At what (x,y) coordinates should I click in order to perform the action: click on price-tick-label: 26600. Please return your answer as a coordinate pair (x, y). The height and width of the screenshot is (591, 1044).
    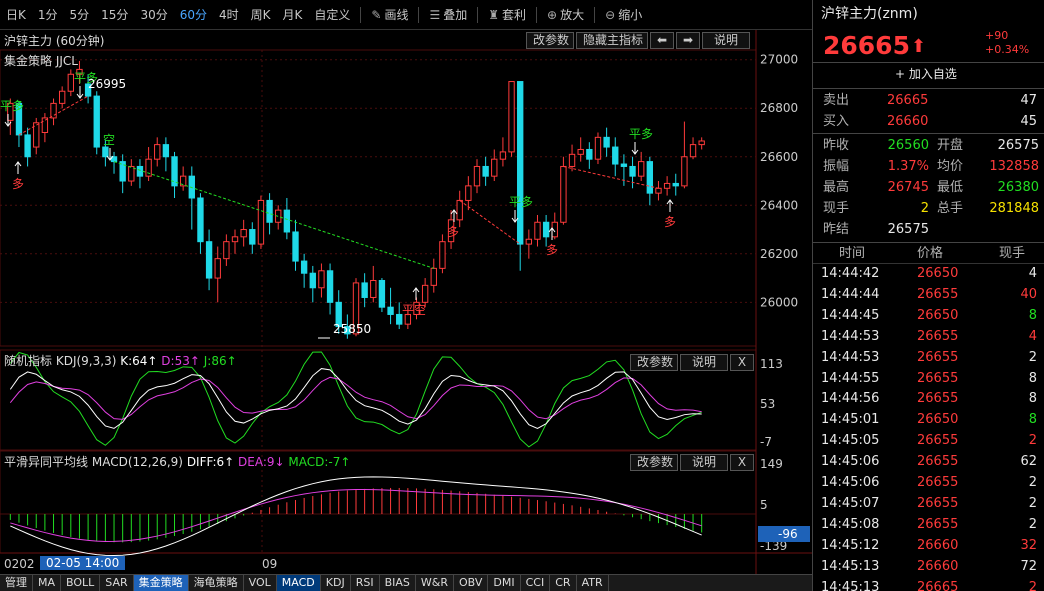
    Looking at the image, I should click on (779, 157).